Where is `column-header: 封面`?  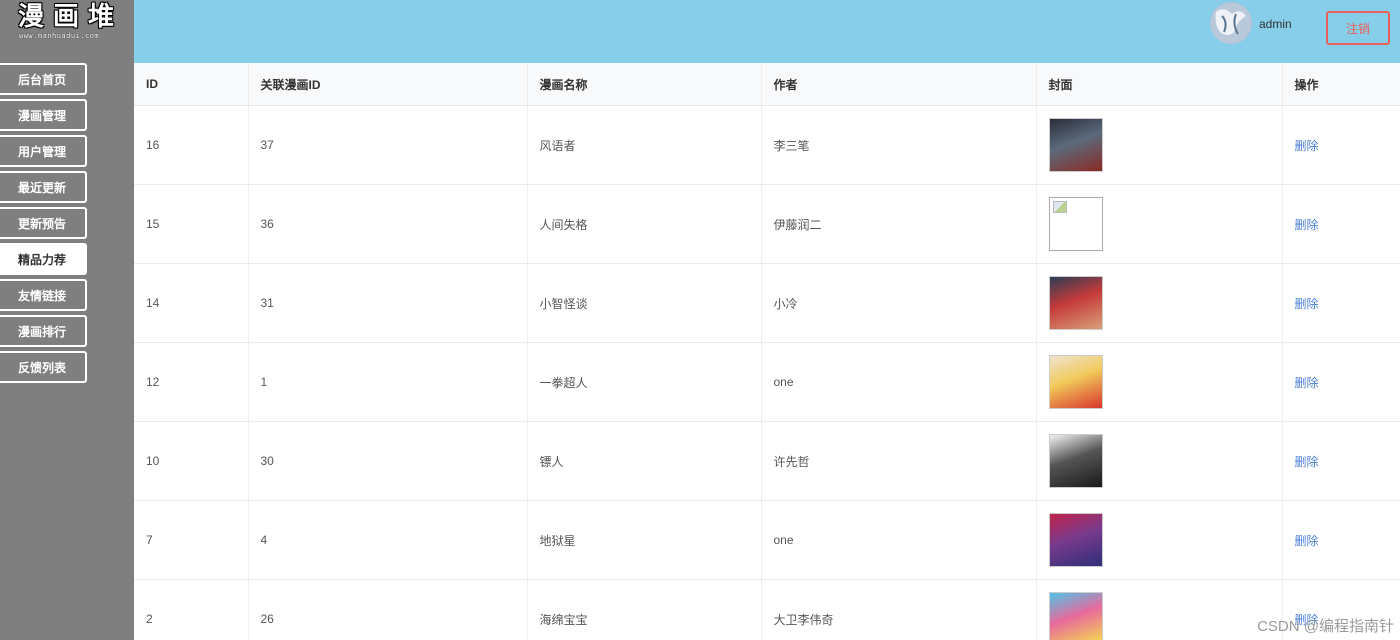
column-header: 封面 is located at coordinates (1159, 84).